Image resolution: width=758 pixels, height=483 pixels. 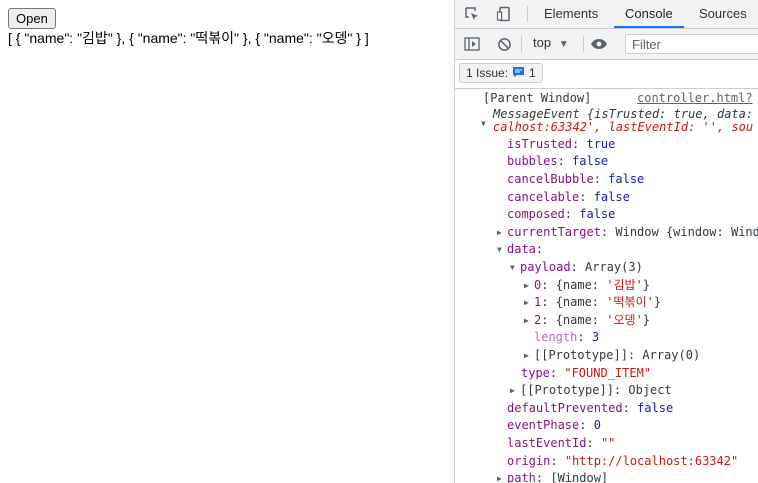 What do you see at coordinates (561, 214) in the screenshot?
I see `prop-composed: composed: false` at bounding box center [561, 214].